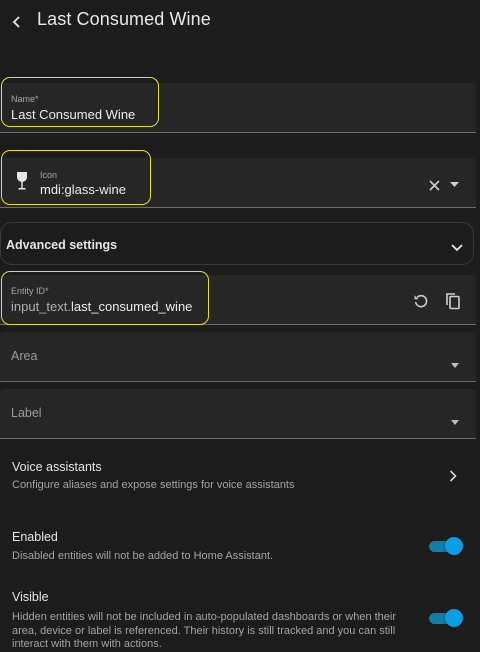 The height and width of the screenshot is (652, 480). Describe the element at coordinates (453, 478) in the screenshot. I see `chevron-right-icon` at that location.